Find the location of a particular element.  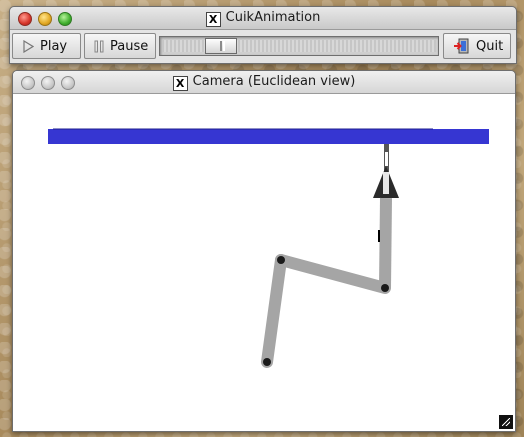

gripper-slot is located at coordinates (386, 183).